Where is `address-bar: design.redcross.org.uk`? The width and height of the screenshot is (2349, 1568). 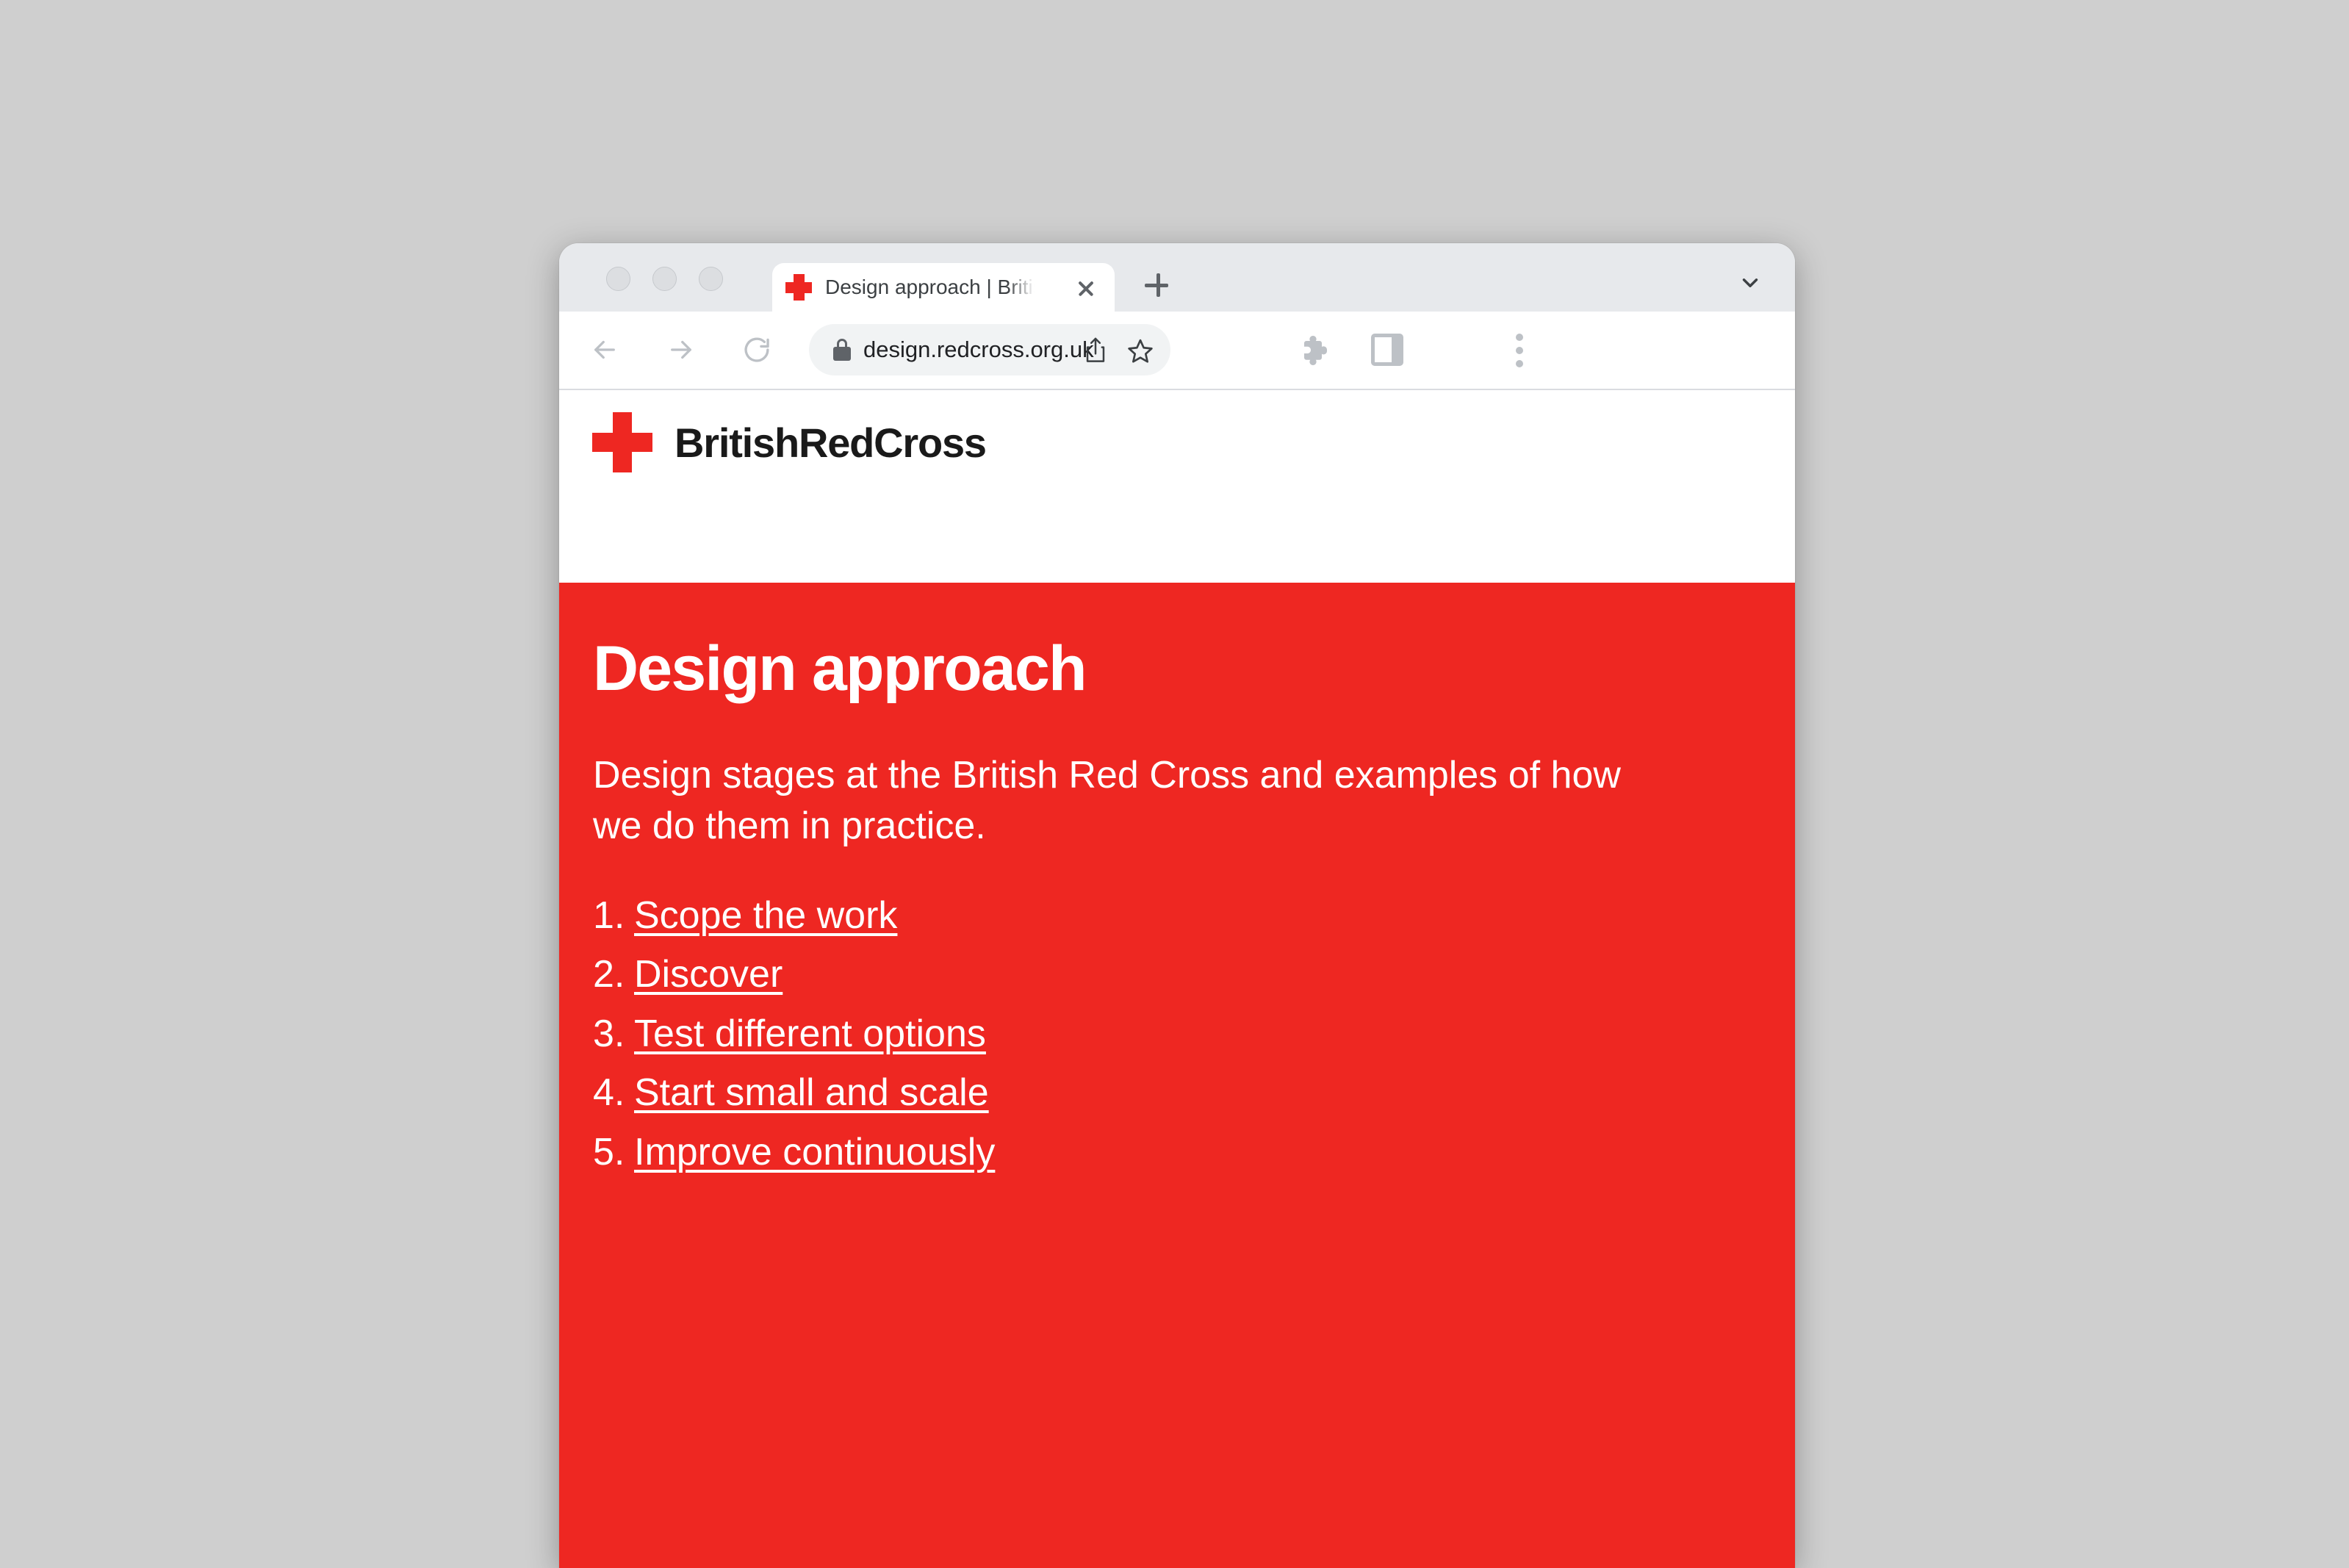 address-bar: design.redcross.org.uk is located at coordinates (990, 350).